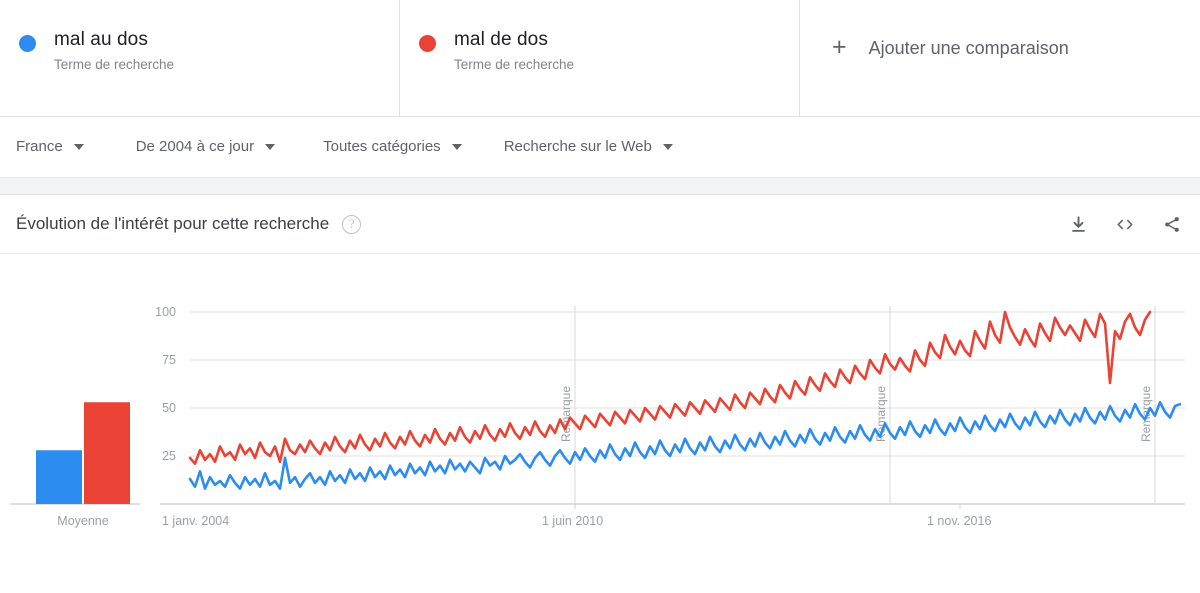 The image size is (1200, 593). Describe the element at coordinates (968, 48) in the screenshot. I see `add-comparison-label: Ajouter une comparaison` at that location.